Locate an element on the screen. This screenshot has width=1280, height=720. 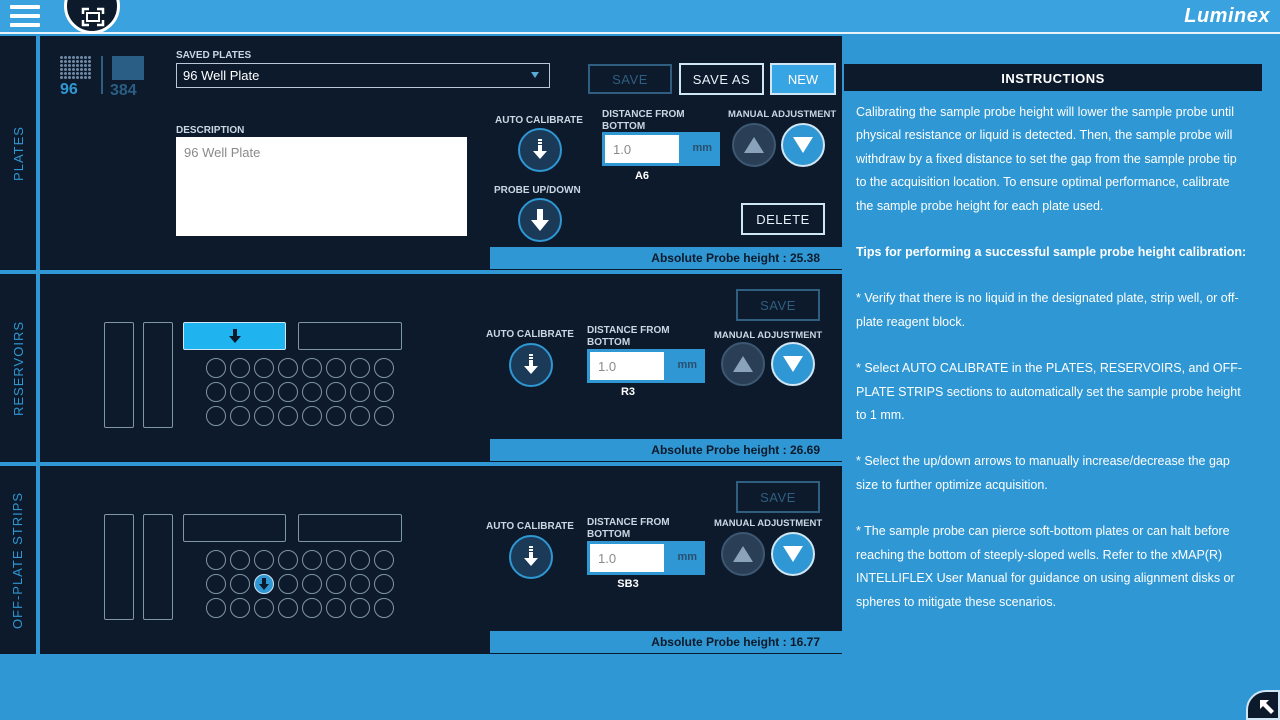
save-as-button: SAVE AS is located at coordinates (721, 79).